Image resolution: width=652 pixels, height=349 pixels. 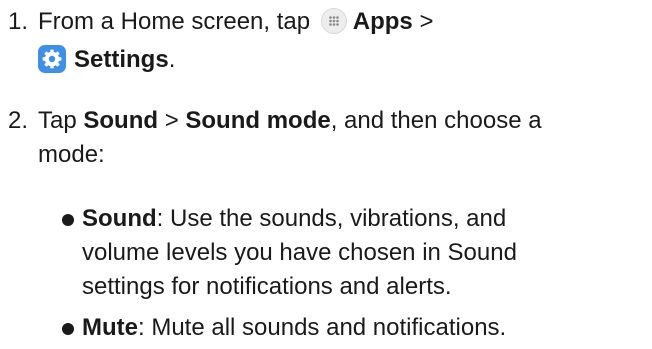 I want to click on step-text: , and then choose a, so click(x=436, y=120).